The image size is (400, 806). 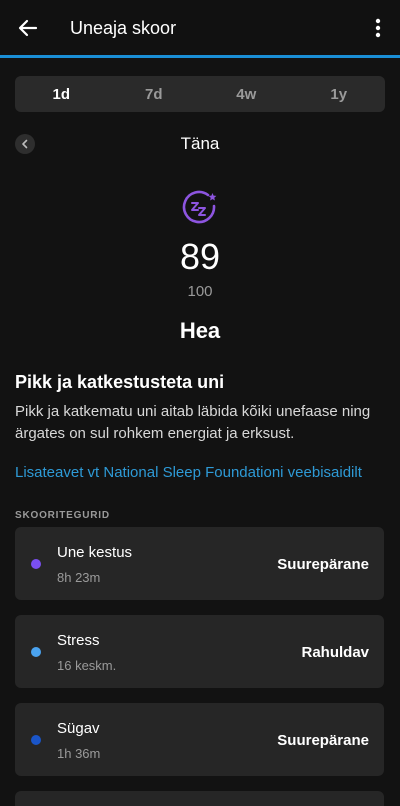 What do you see at coordinates (200, 56) in the screenshot?
I see `header-accent-line` at bounding box center [200, 56].